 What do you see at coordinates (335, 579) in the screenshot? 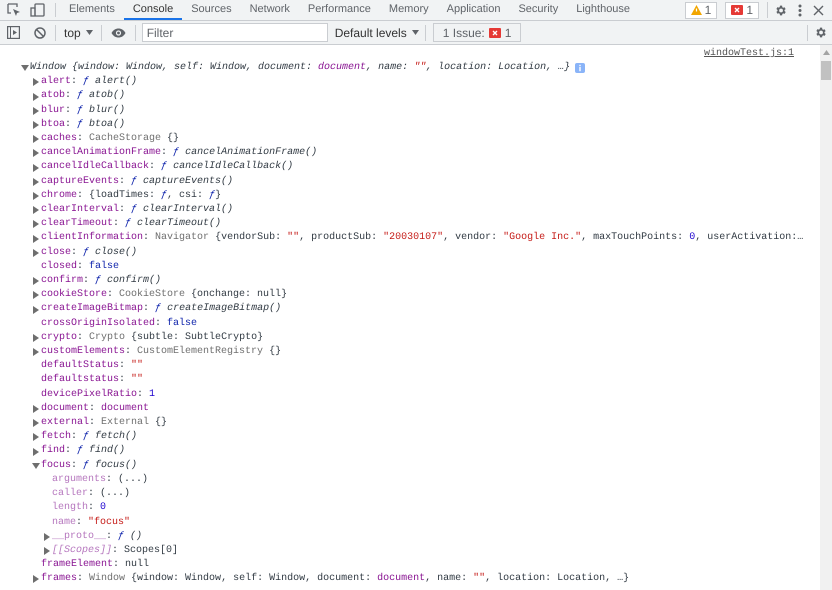
I see `console-line: frames: Window {window: Window, self: Window, document: document, name: "", location: Location, …}` at bounding box center [335, 579].